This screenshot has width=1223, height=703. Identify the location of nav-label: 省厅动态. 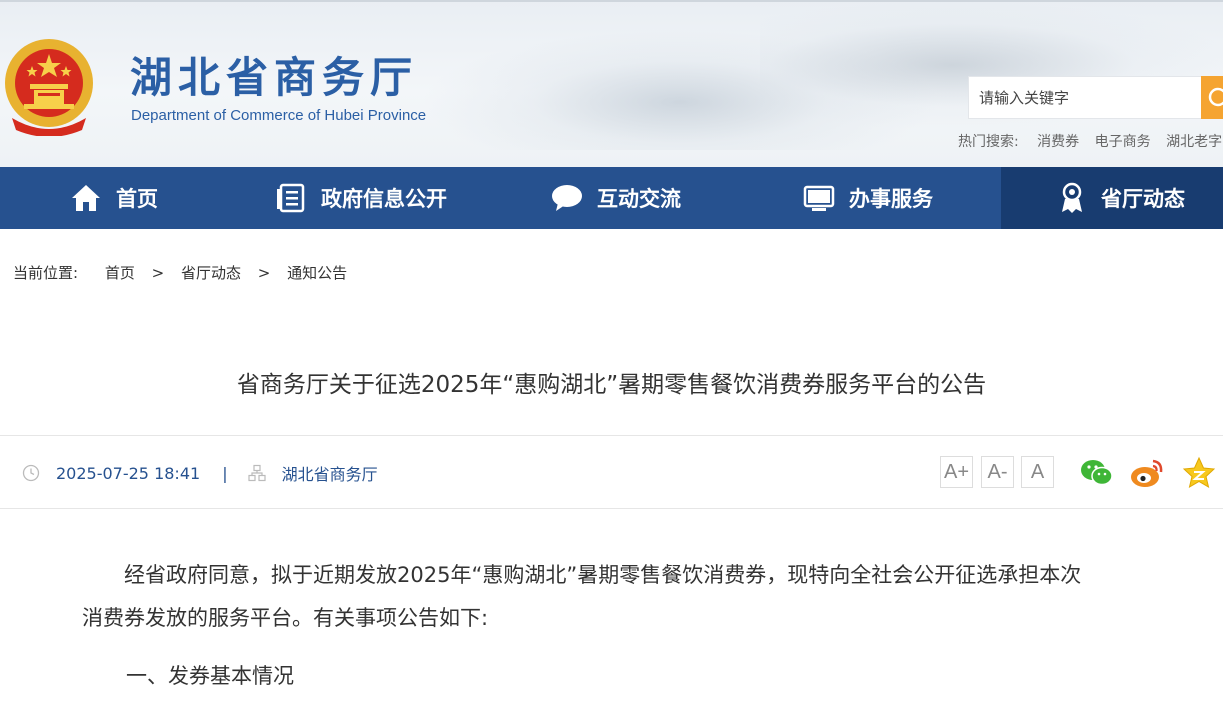
(1143, 199).